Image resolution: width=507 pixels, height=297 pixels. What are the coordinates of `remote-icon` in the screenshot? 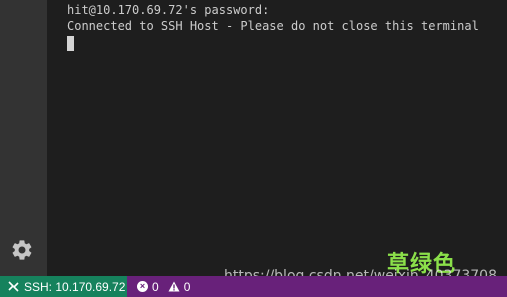 It's located at (13, 286).